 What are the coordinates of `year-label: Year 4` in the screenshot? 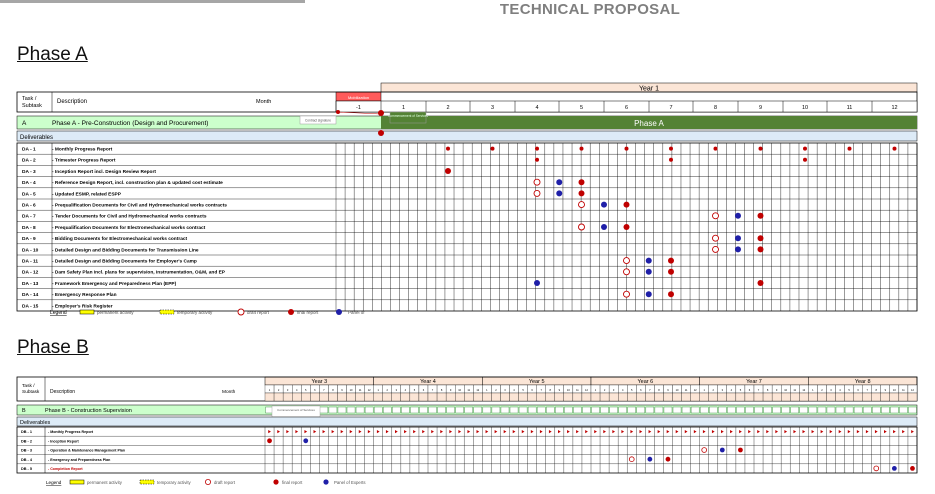 It's located at (428, 382).